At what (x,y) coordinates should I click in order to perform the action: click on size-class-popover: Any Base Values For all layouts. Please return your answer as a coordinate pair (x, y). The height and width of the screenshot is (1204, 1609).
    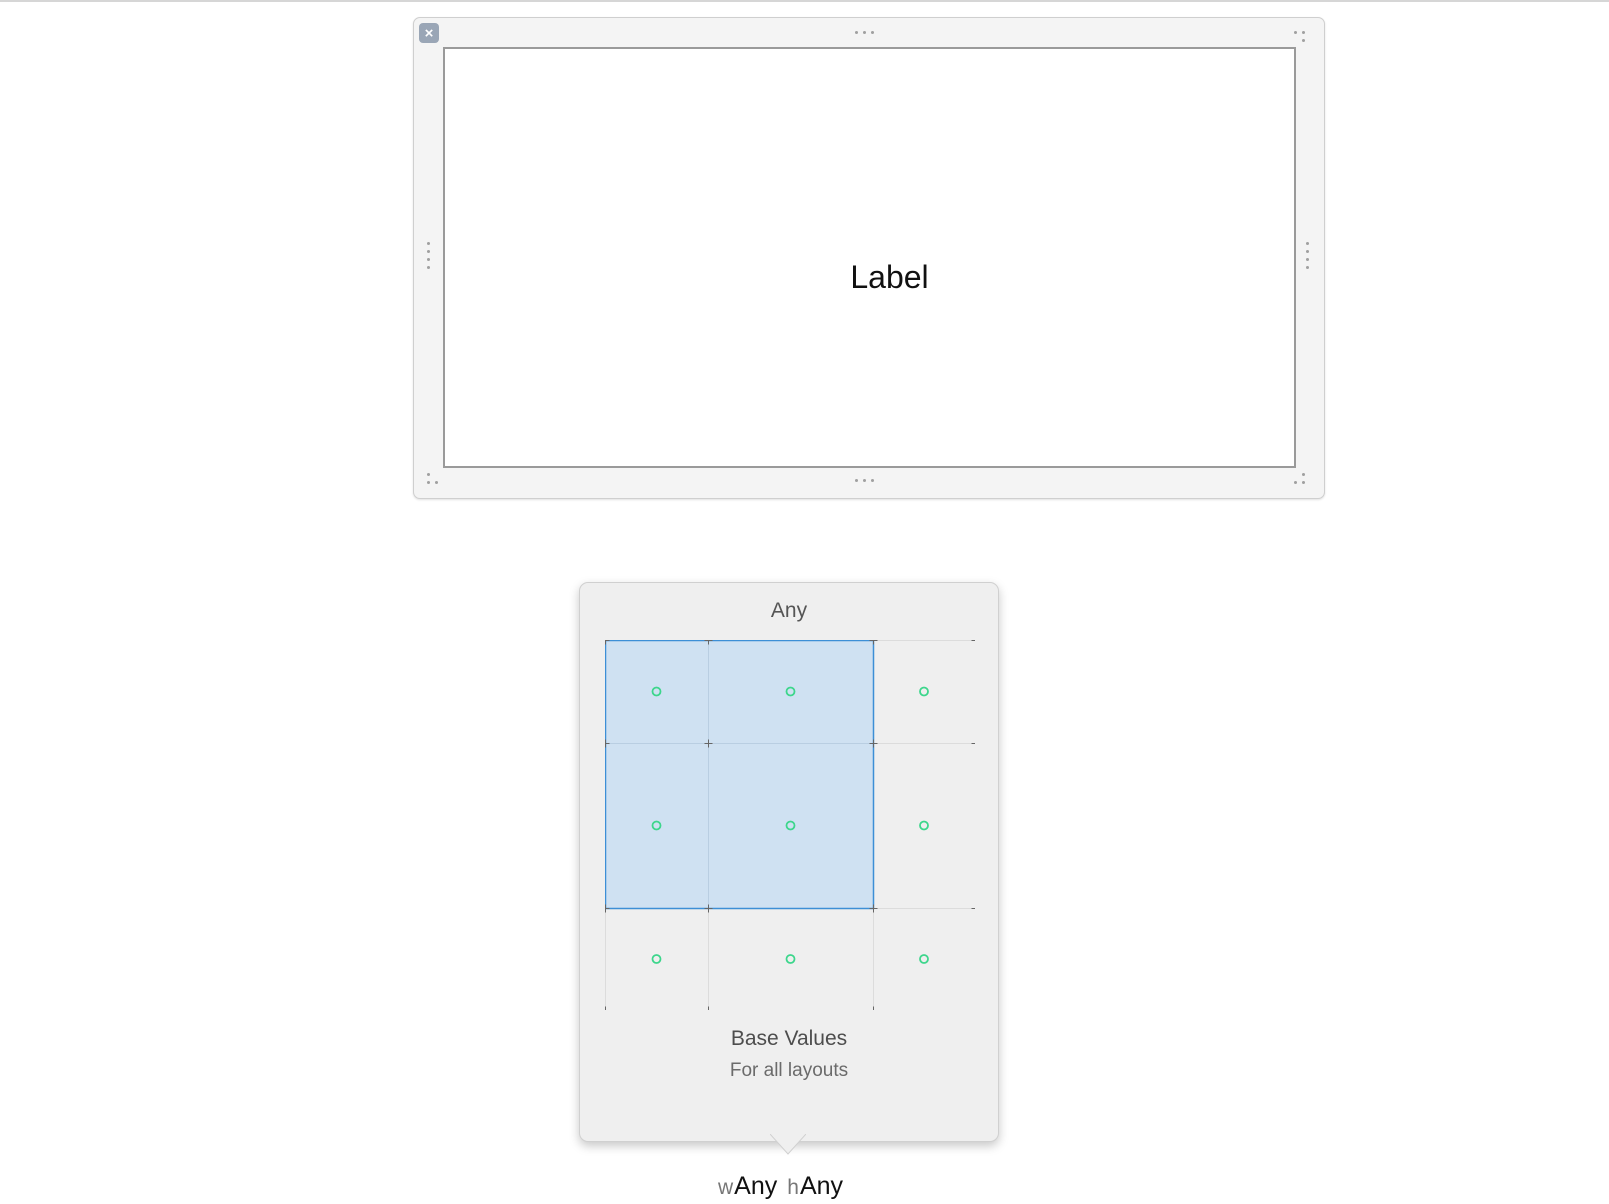
    Looking at the image, I should click on (789, 862).